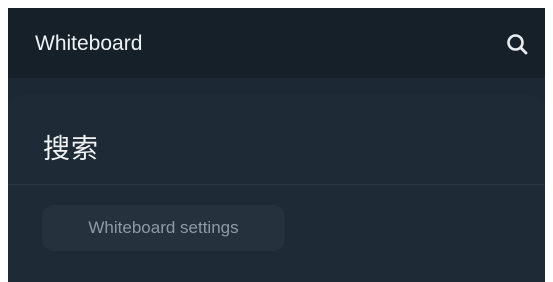 Image resolution: width=553 pixels, height=282 pixels. I want to click on panel-title: 搜索, so click(71, 149).